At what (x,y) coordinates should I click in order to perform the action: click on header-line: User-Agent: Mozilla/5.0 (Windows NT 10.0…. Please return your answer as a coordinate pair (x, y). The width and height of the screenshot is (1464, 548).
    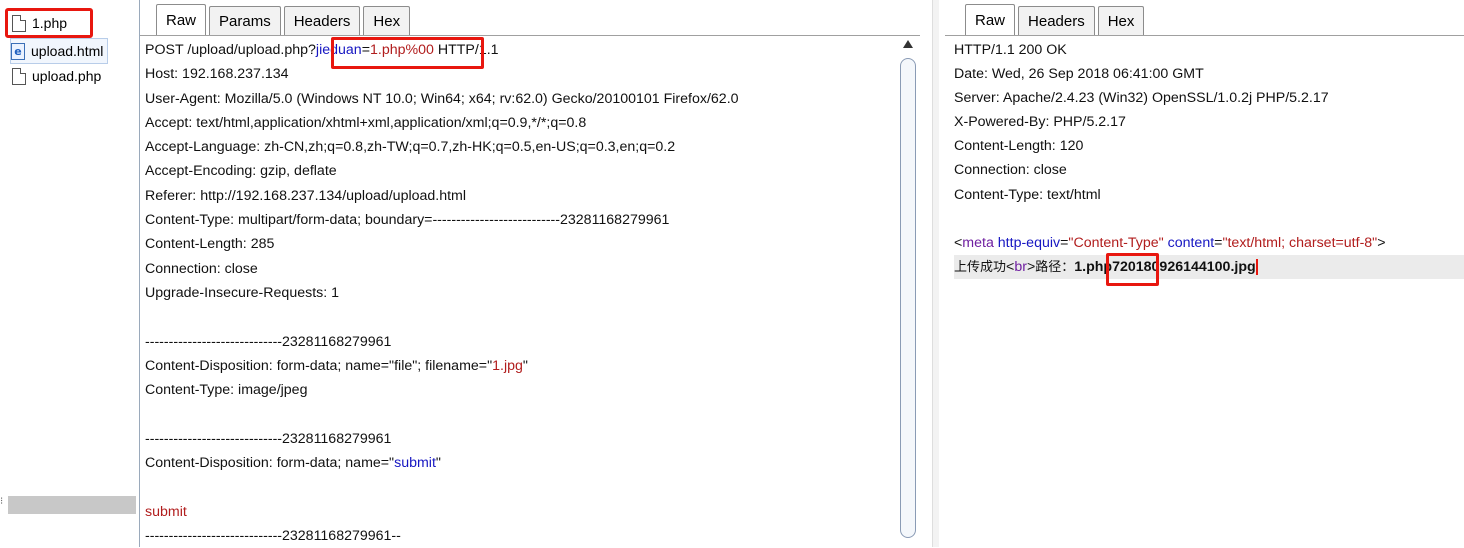
    Looking at the image, I should click on (442, 98).